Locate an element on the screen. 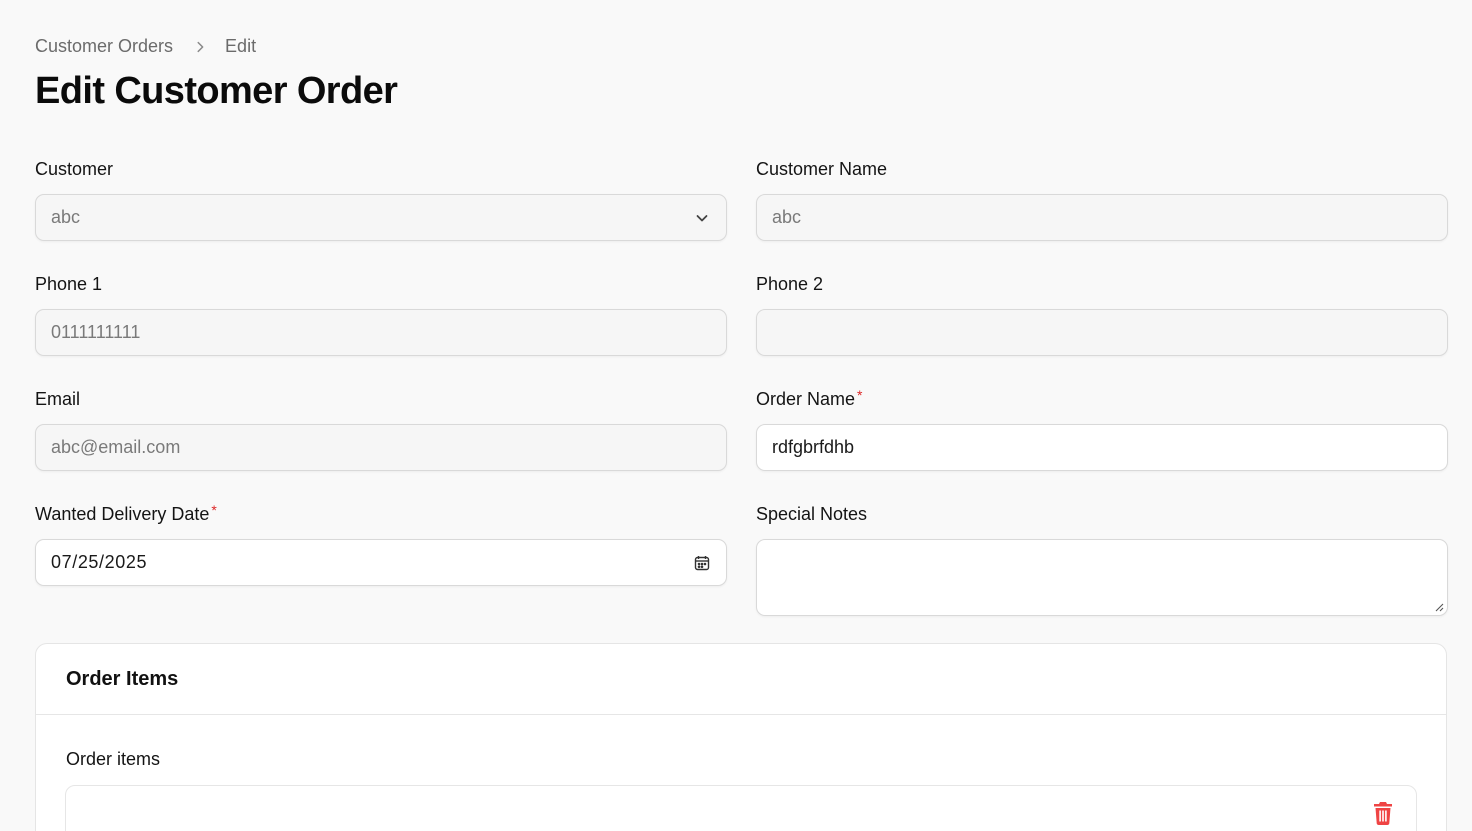  delivery-date-value: 07/25/2025 is located at coordinates (99, 562).